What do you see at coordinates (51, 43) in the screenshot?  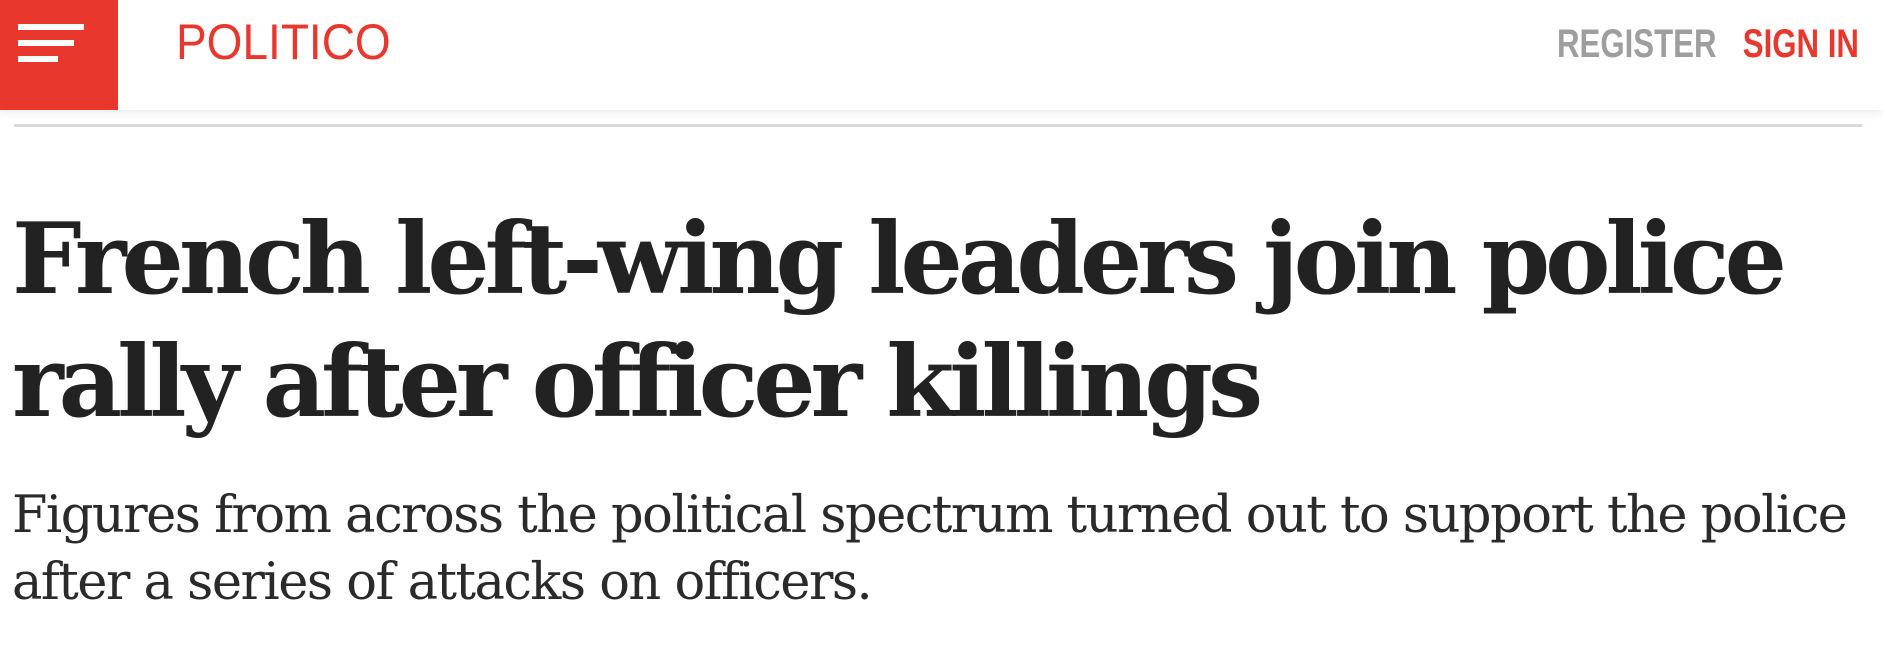 I see `hamburger-menu-icon` at bounding box center [51, 43].